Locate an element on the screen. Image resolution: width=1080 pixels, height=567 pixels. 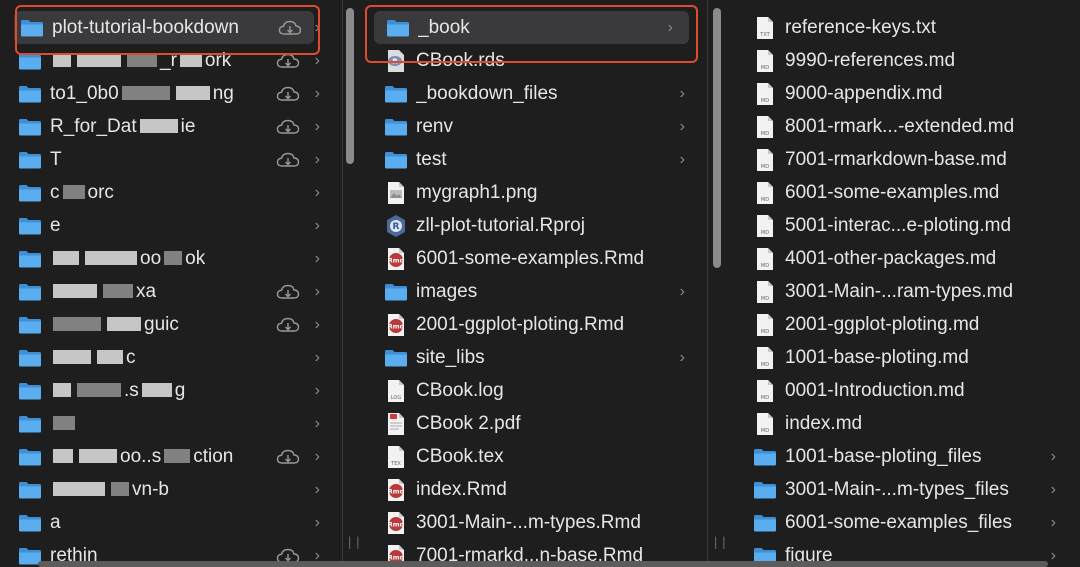
item-name: e is located at coordinates (55, 226).